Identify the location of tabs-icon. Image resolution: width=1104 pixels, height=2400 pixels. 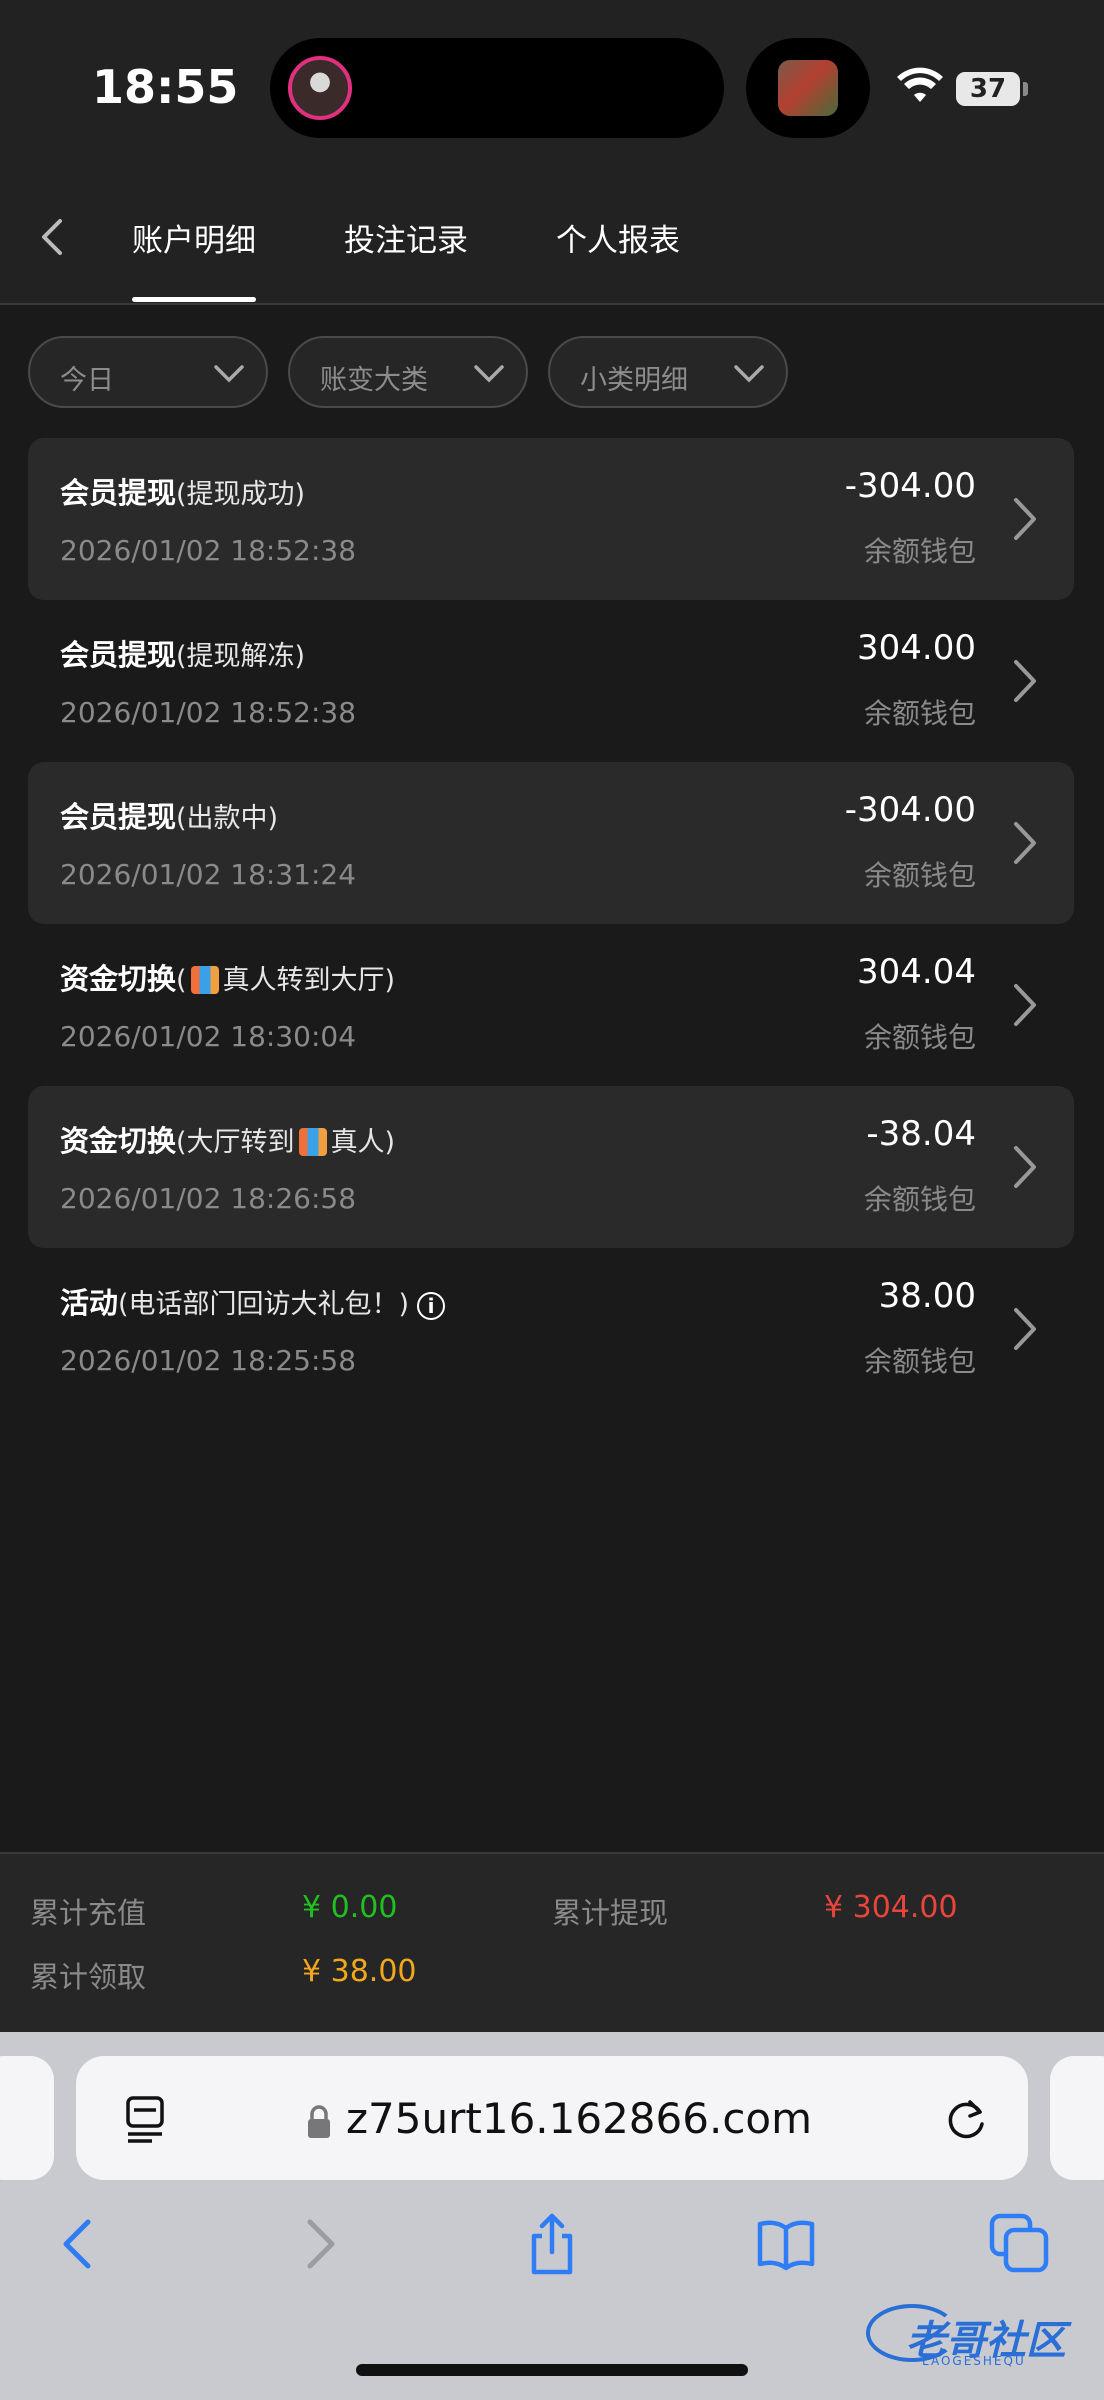
(1020, 2244).